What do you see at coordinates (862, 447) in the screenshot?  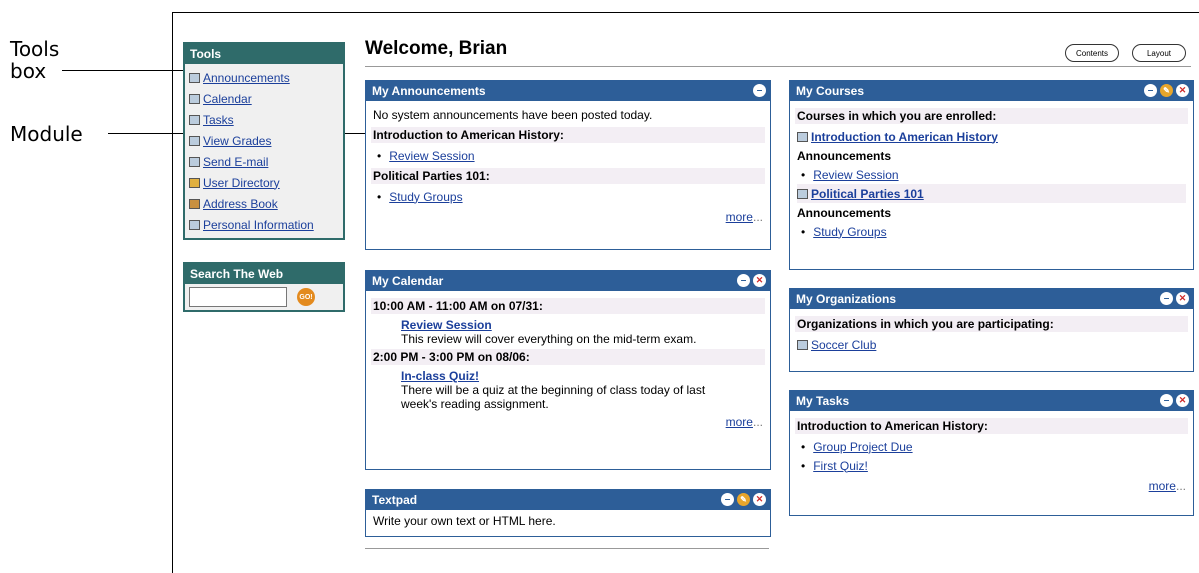 I see `task-link: Group Project Due` at bounding box center [862, 447].